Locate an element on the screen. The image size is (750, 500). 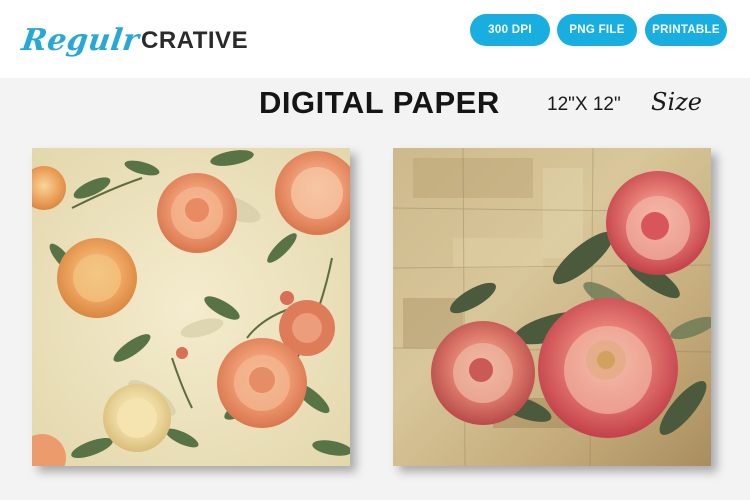
badge-png-file: PNG FILE is located at coordinates (597, 30).